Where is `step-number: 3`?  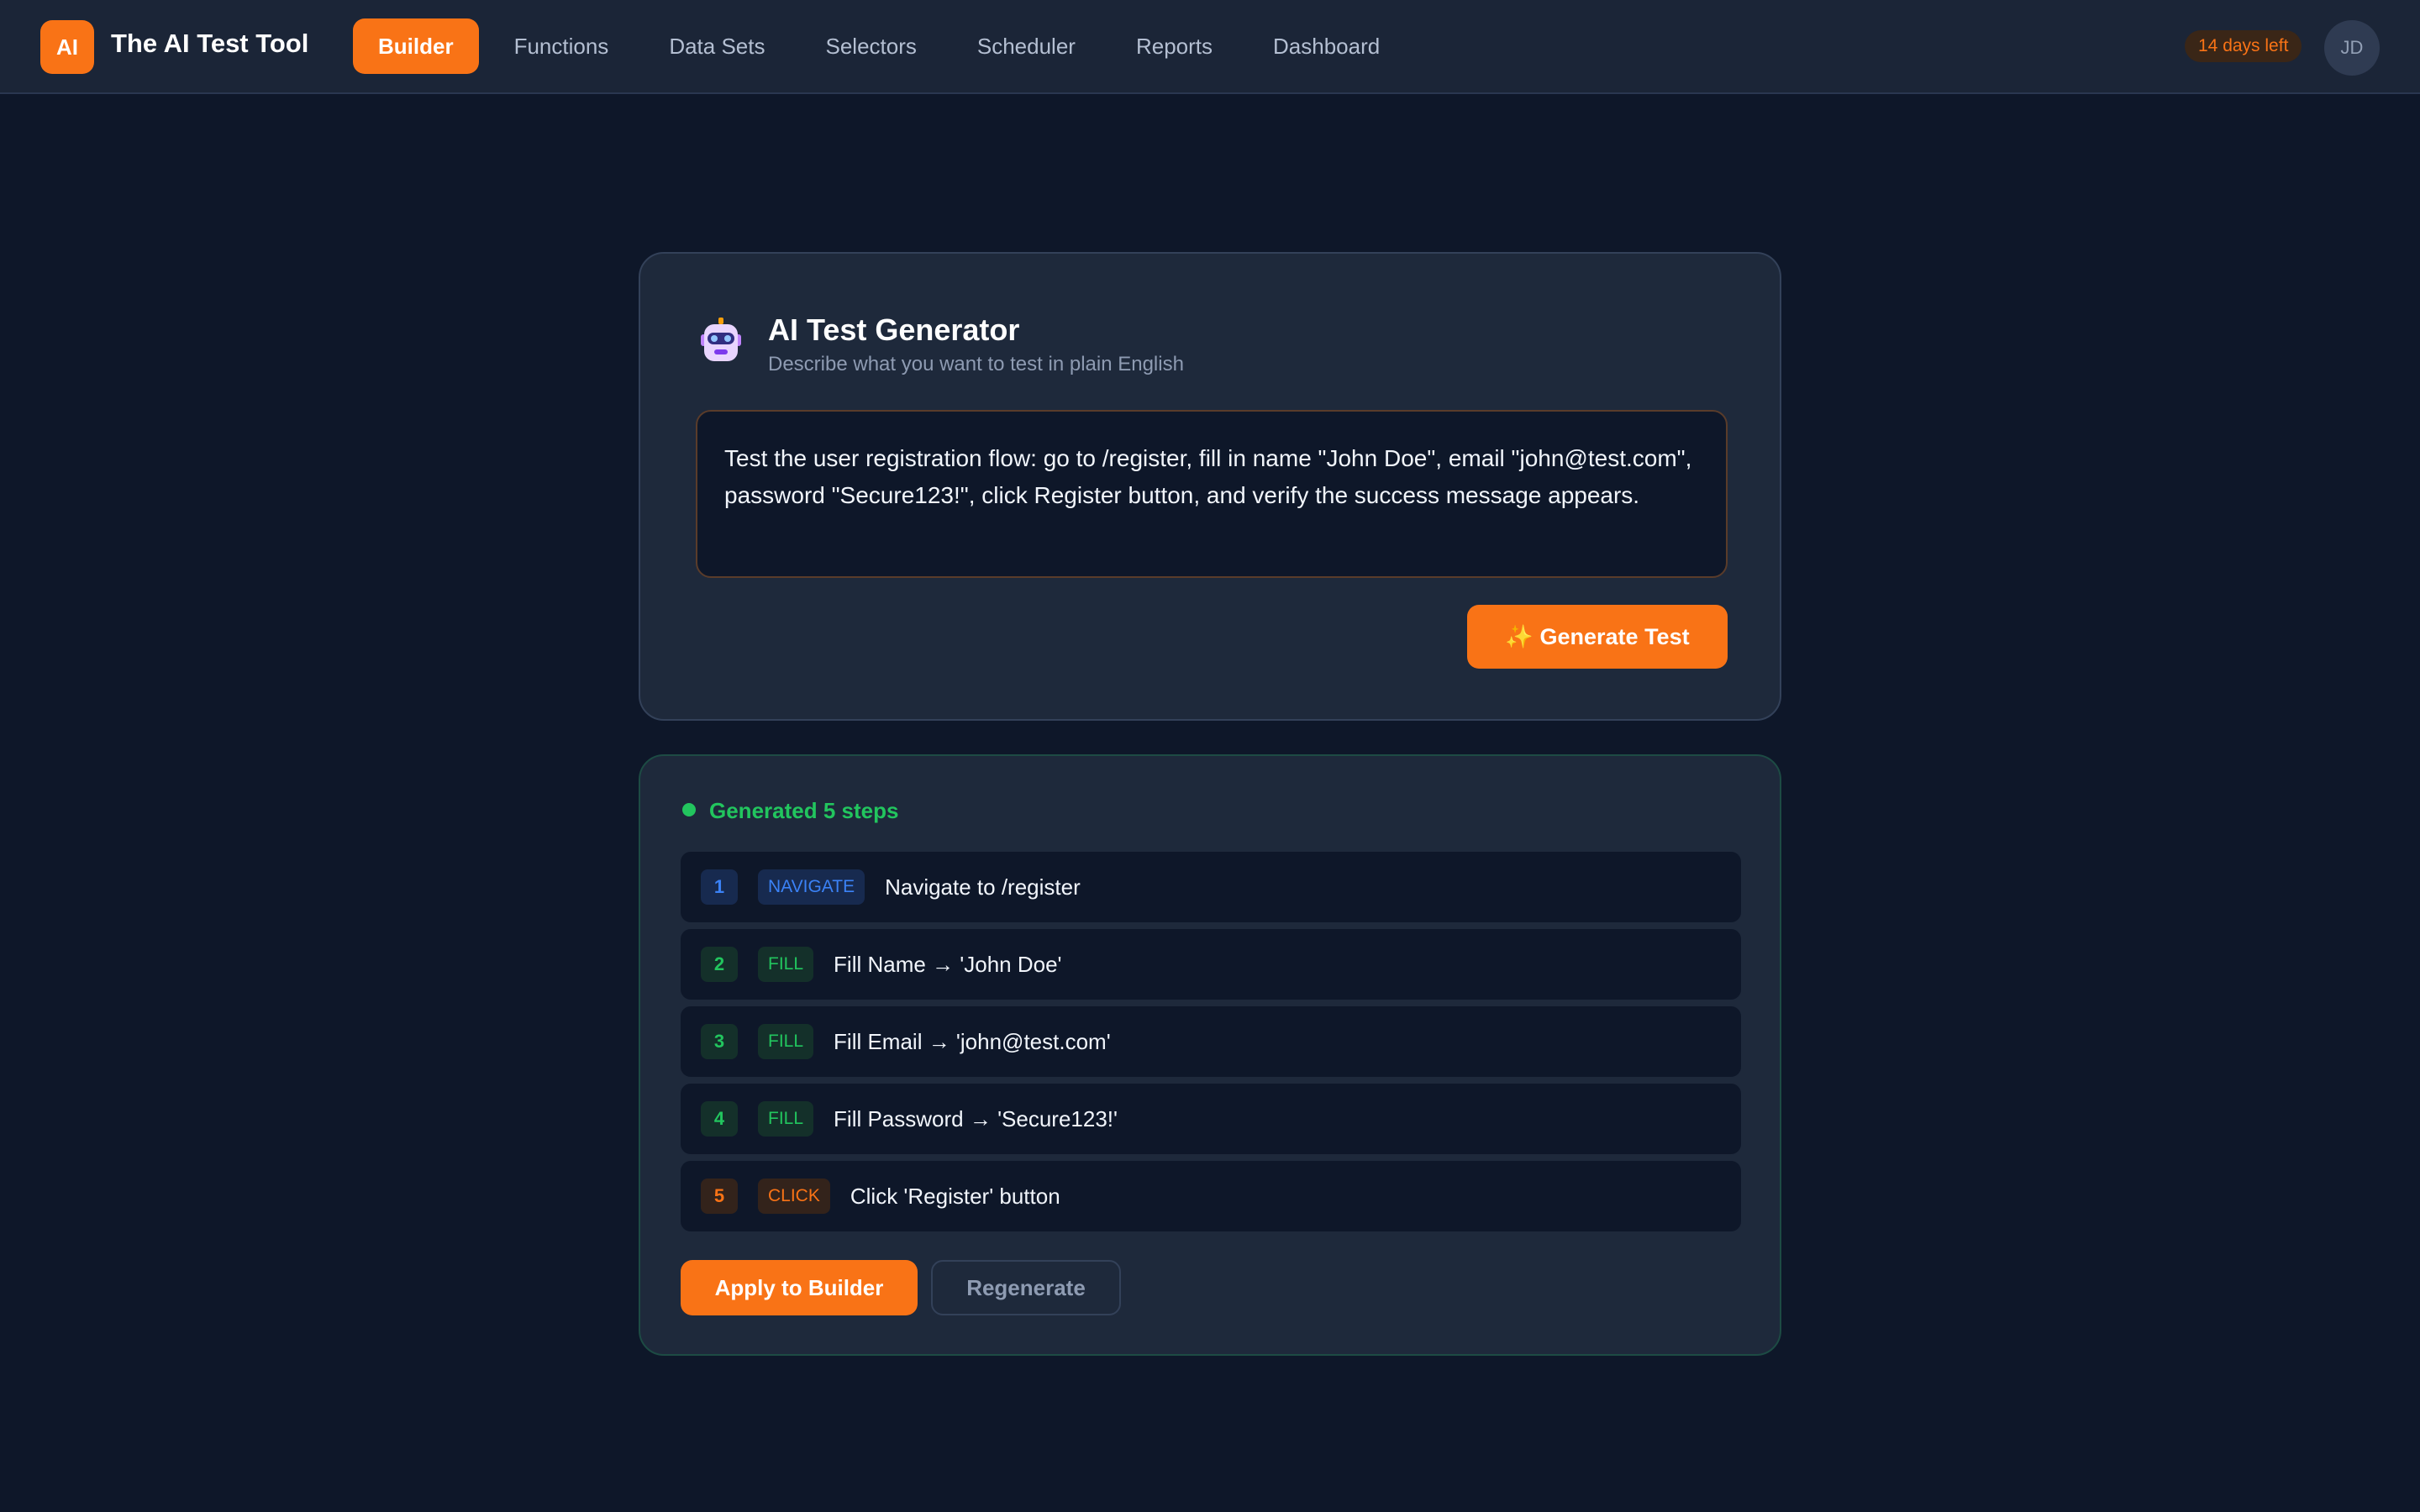 step-number: 3 is located at coordinates (719, 1041).